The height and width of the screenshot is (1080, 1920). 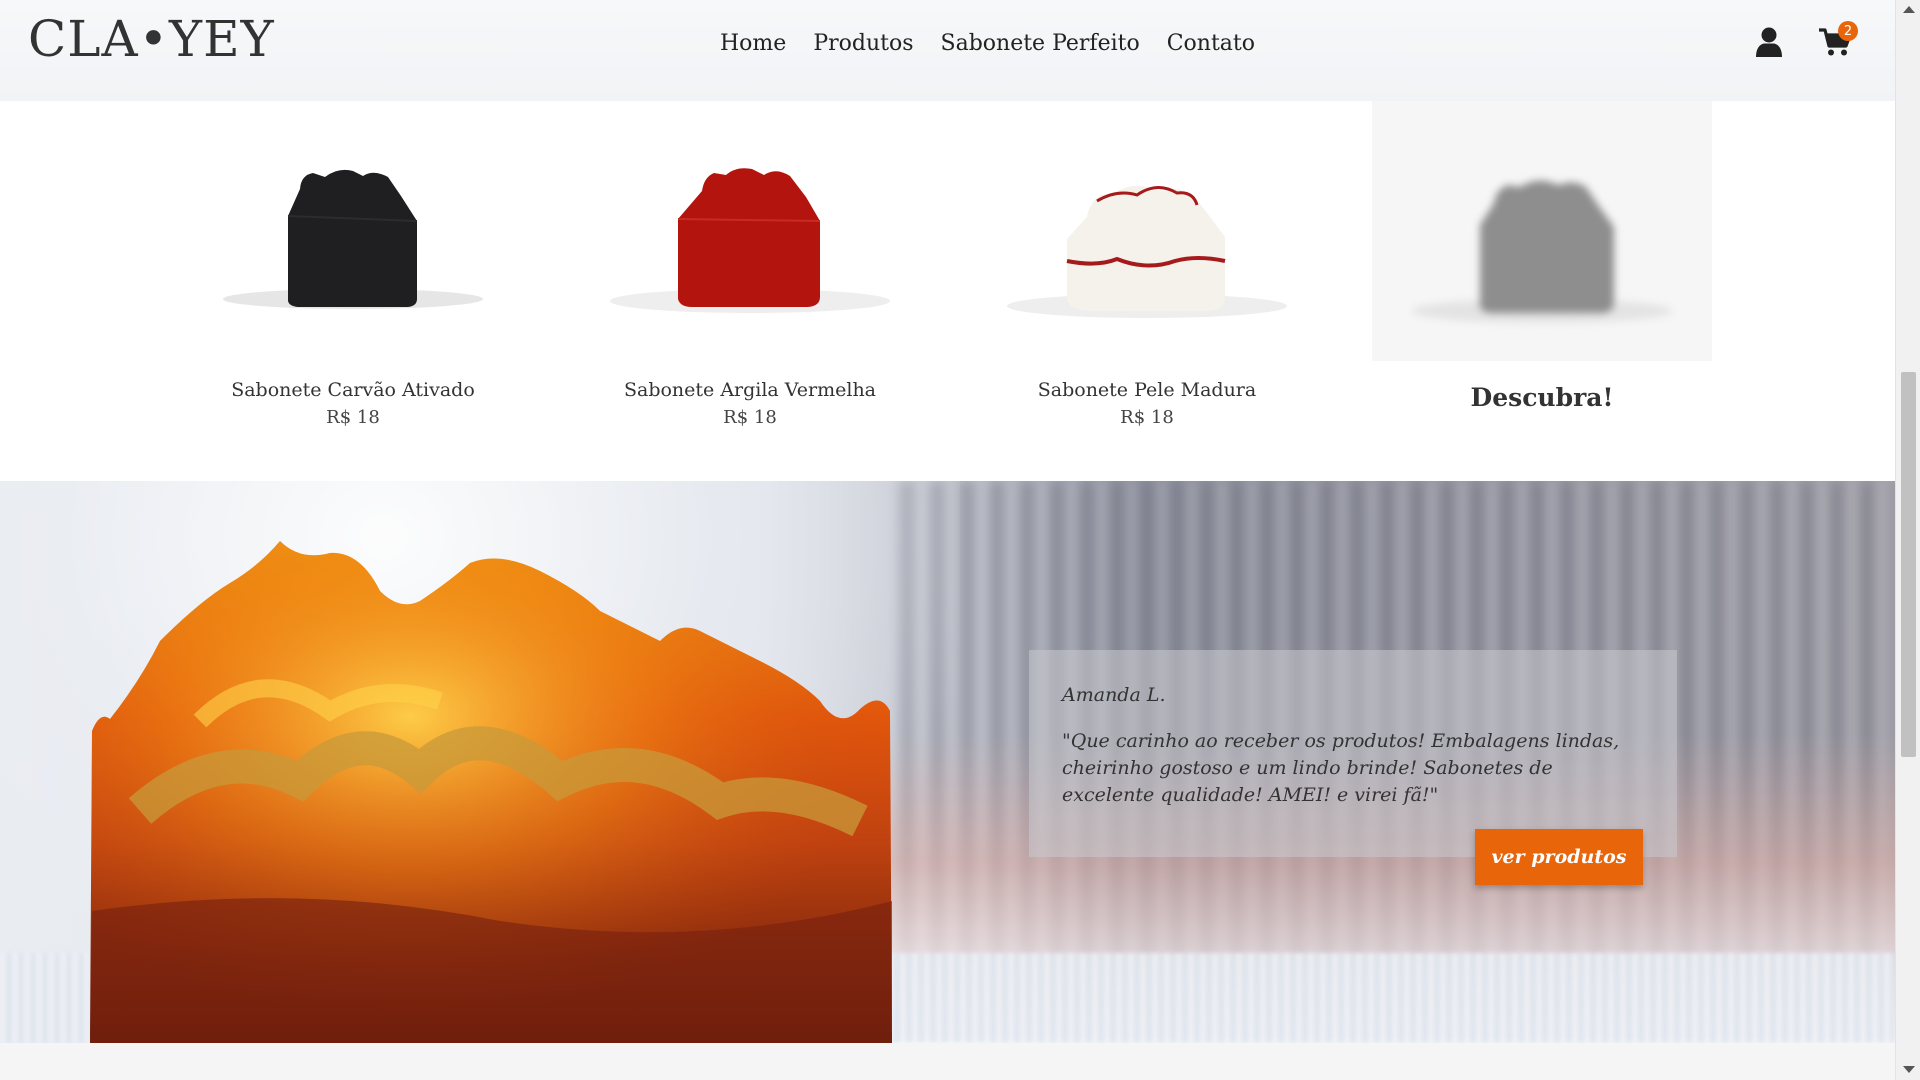 What do you see at coordinates (1909, 1069) in the screenshot?
I see `scroll-down-icon` at bounding box center [1909, 1069].